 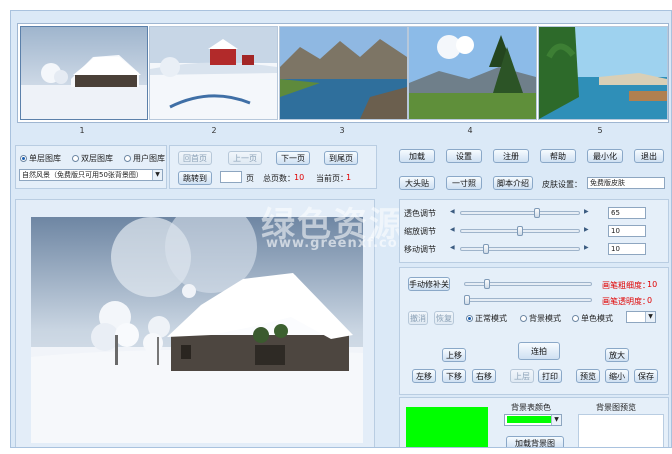 I want to click on jump-button: 跳转到, so click(x=195, y=178).